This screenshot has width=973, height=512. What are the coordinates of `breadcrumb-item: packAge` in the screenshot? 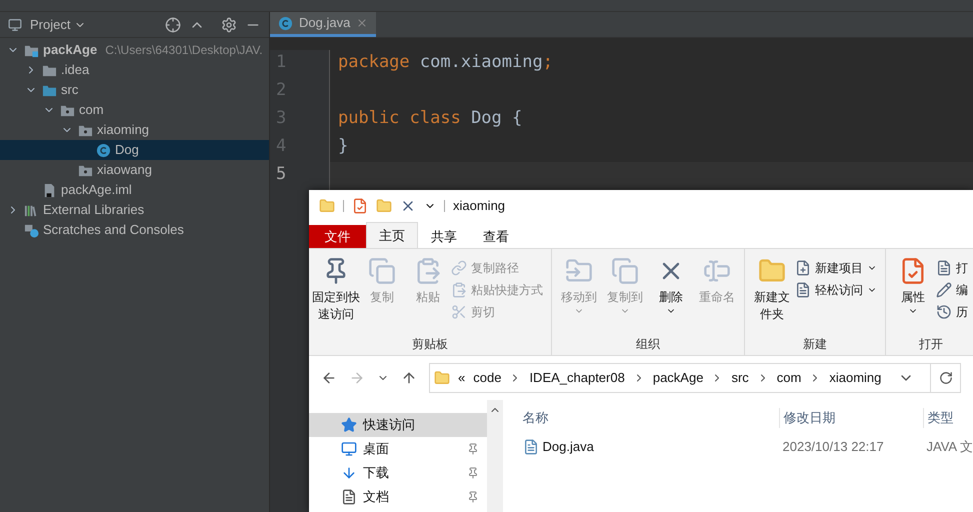 It's located at (678, 378).